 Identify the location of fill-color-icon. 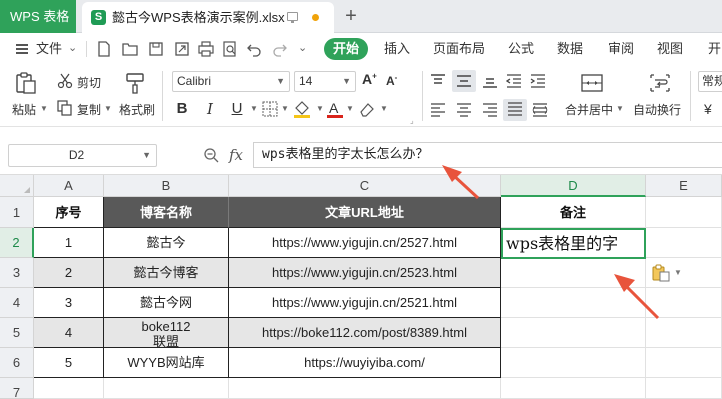
(302, 109).